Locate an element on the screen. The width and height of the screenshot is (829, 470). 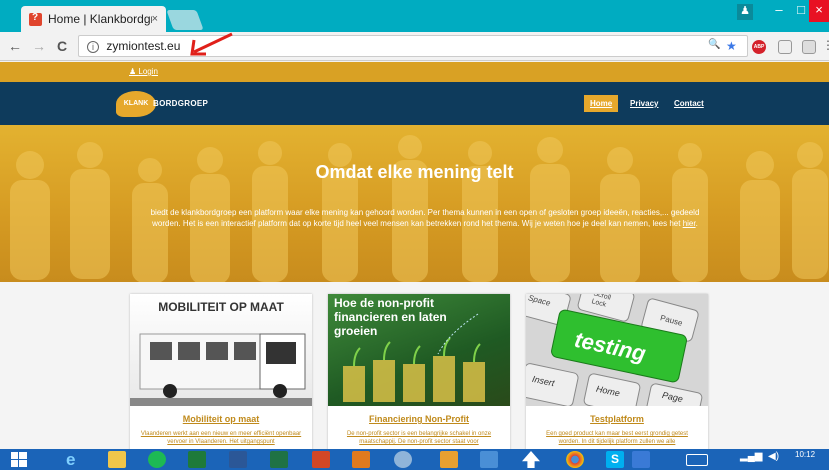
tab-close-icon: × is located at coordinates (155, 19).